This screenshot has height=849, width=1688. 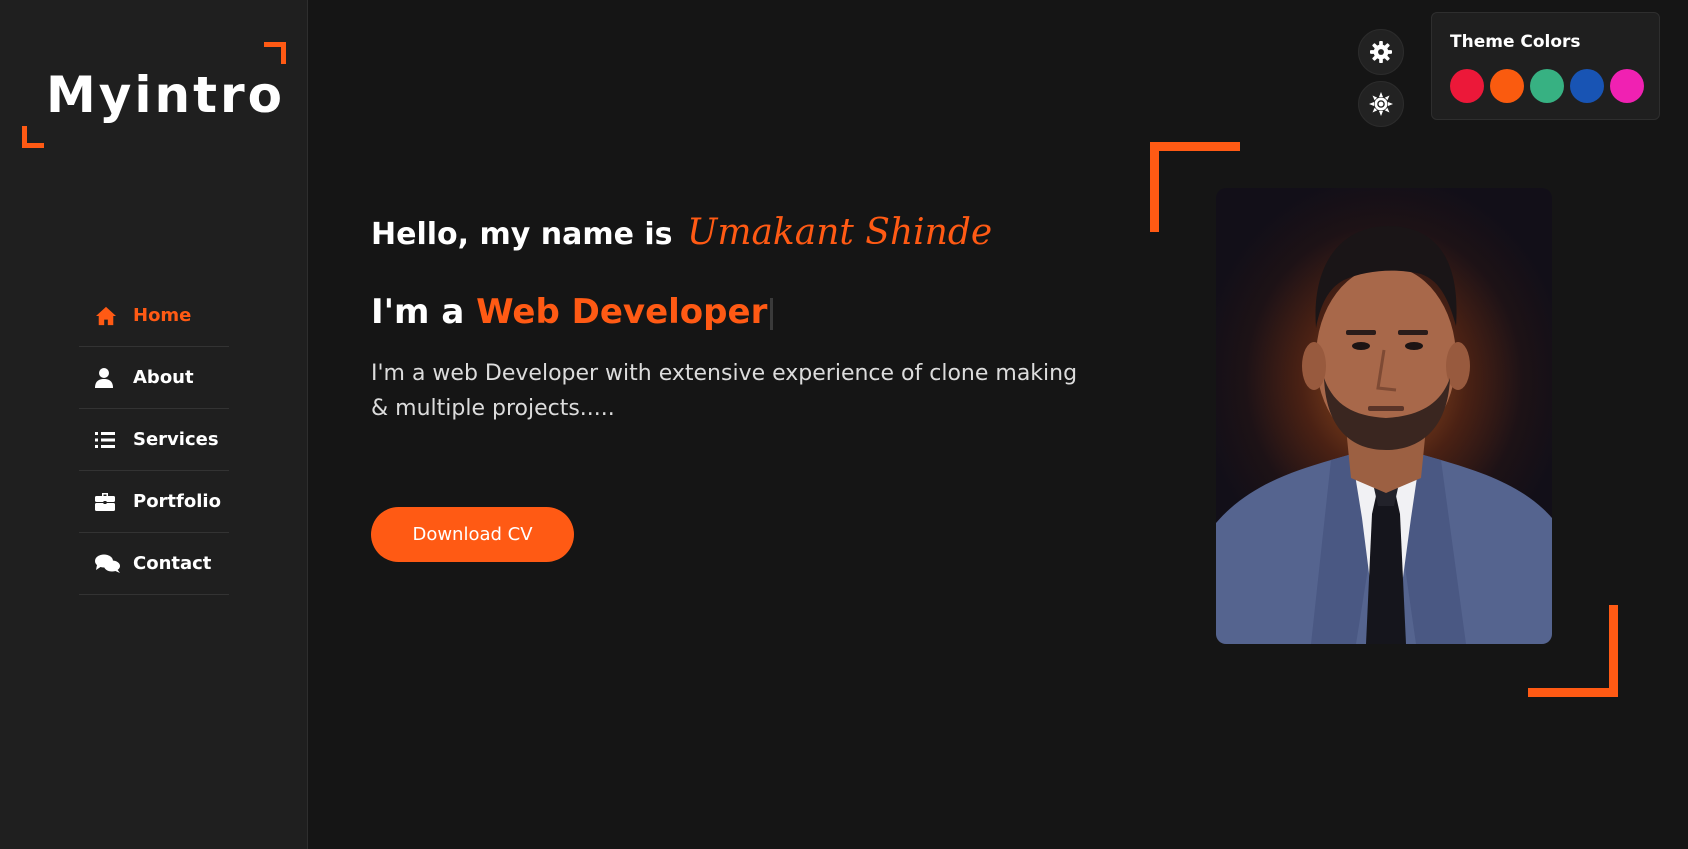 I want to click on swatch-green, so click(x=1547, y=86).